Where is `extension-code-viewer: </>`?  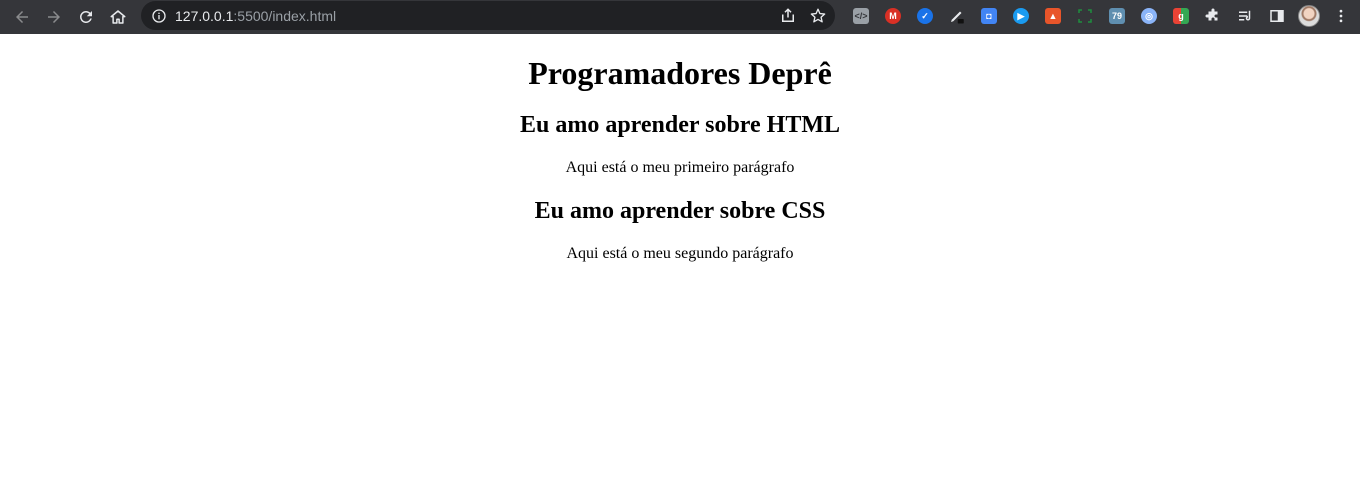
extension-code-viewer: </> is located at coordinates (861, 16).